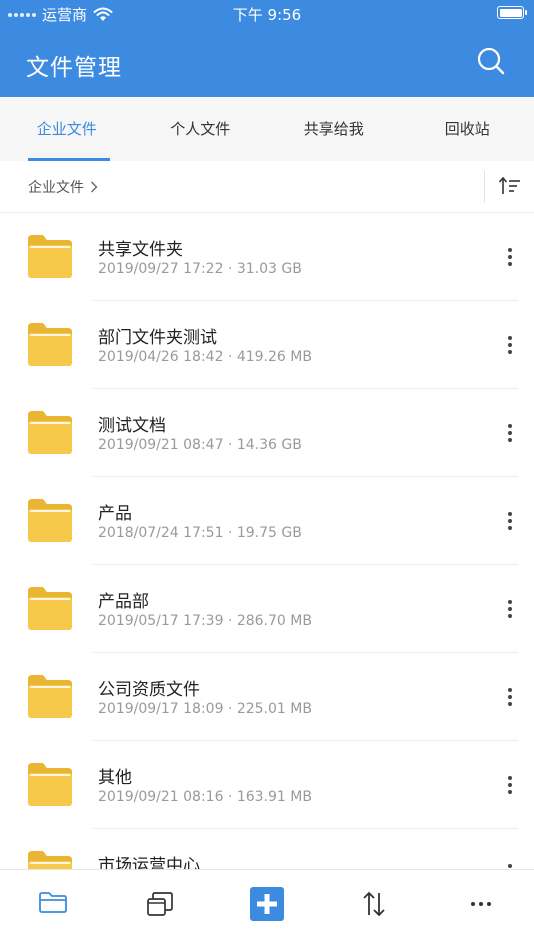  Describe the element at coordinates (160, 904) in the screenshot. I see `windows-icon` at that location.